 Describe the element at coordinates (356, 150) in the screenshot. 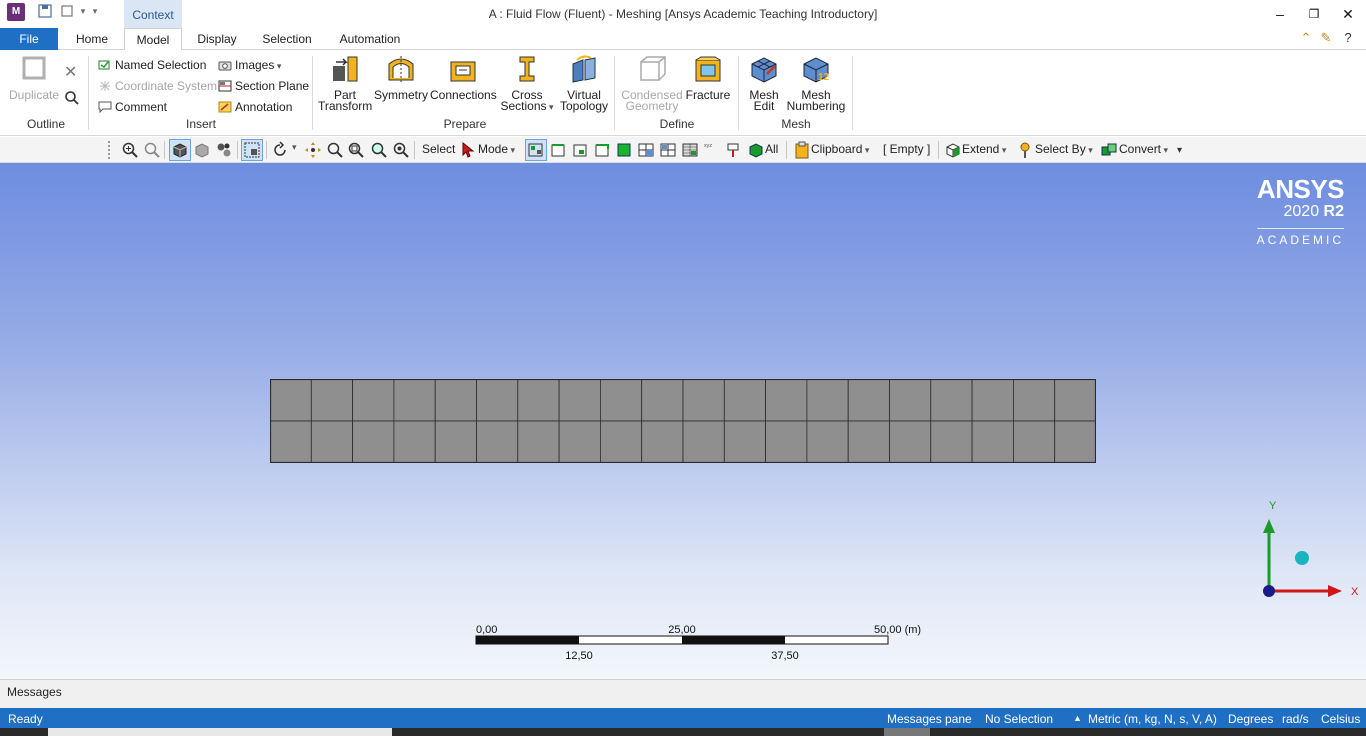

I see `zoom-box-icon` at that location.